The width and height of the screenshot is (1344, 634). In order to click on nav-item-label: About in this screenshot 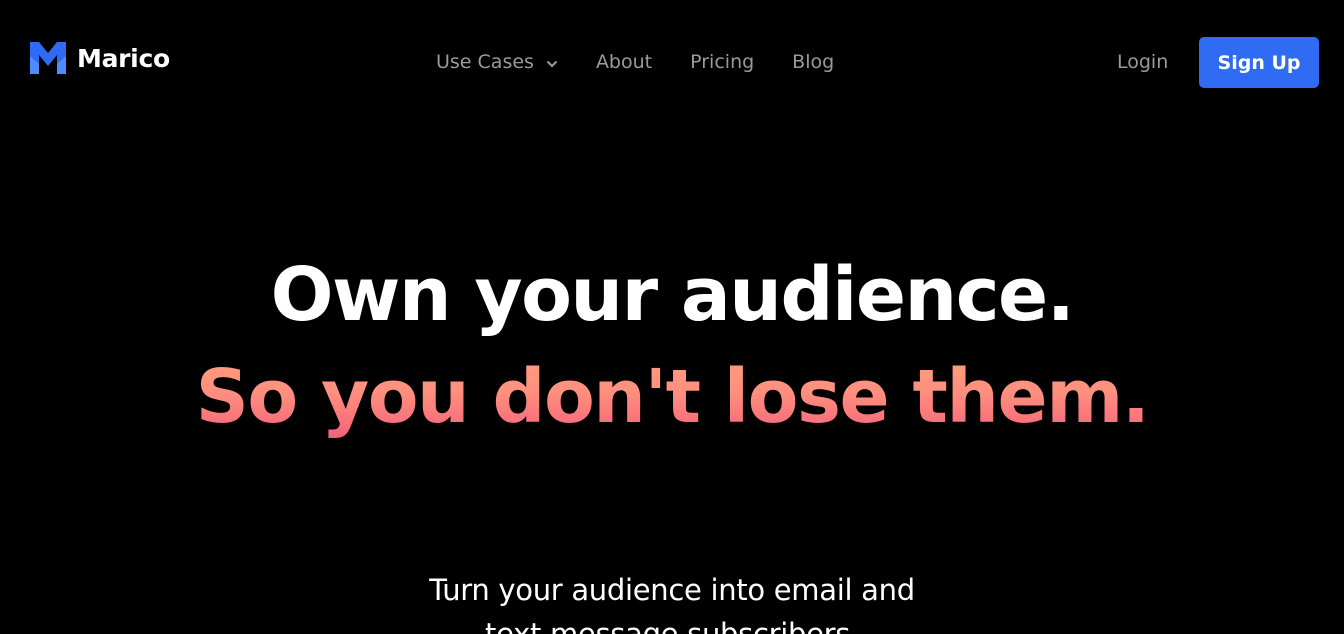, I will do `click(624, 62)`.